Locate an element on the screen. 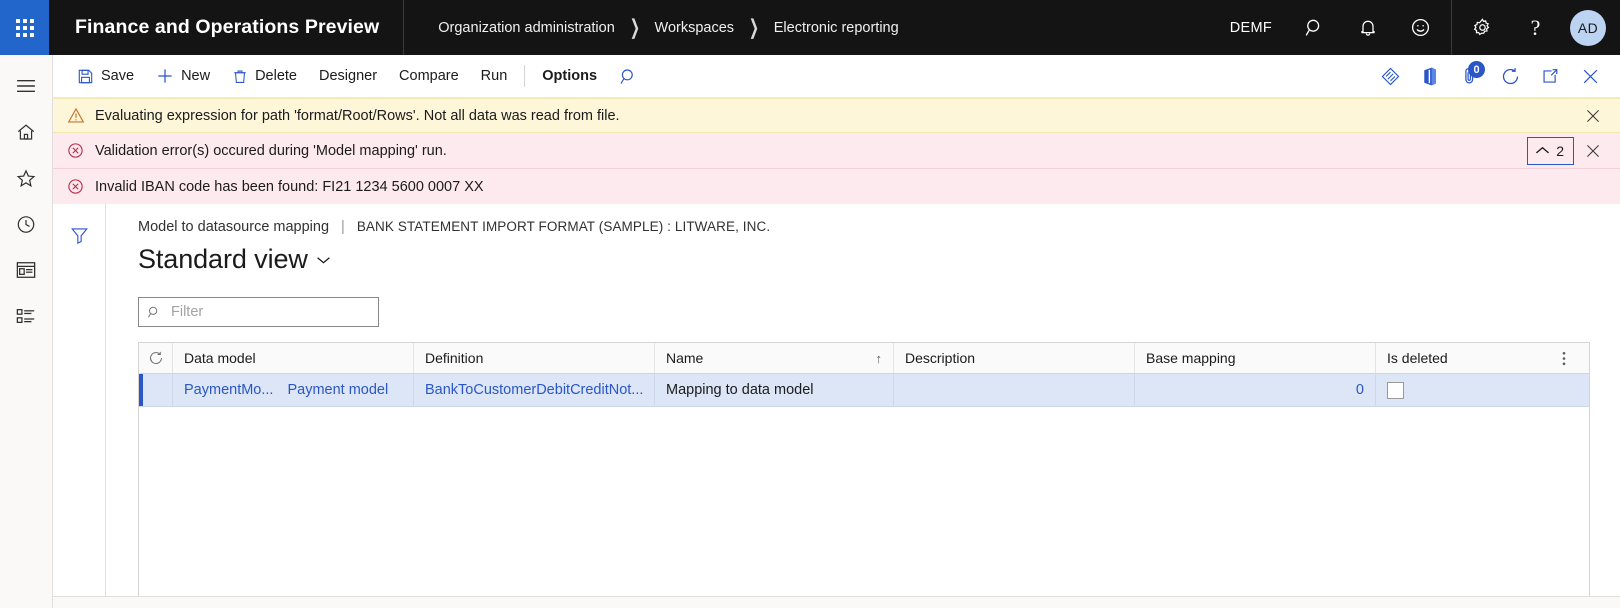 Image resolution: width=1620 pixels, height=608 pixels. data-model-name-link: Payment model is located at coordinates (337, 390).